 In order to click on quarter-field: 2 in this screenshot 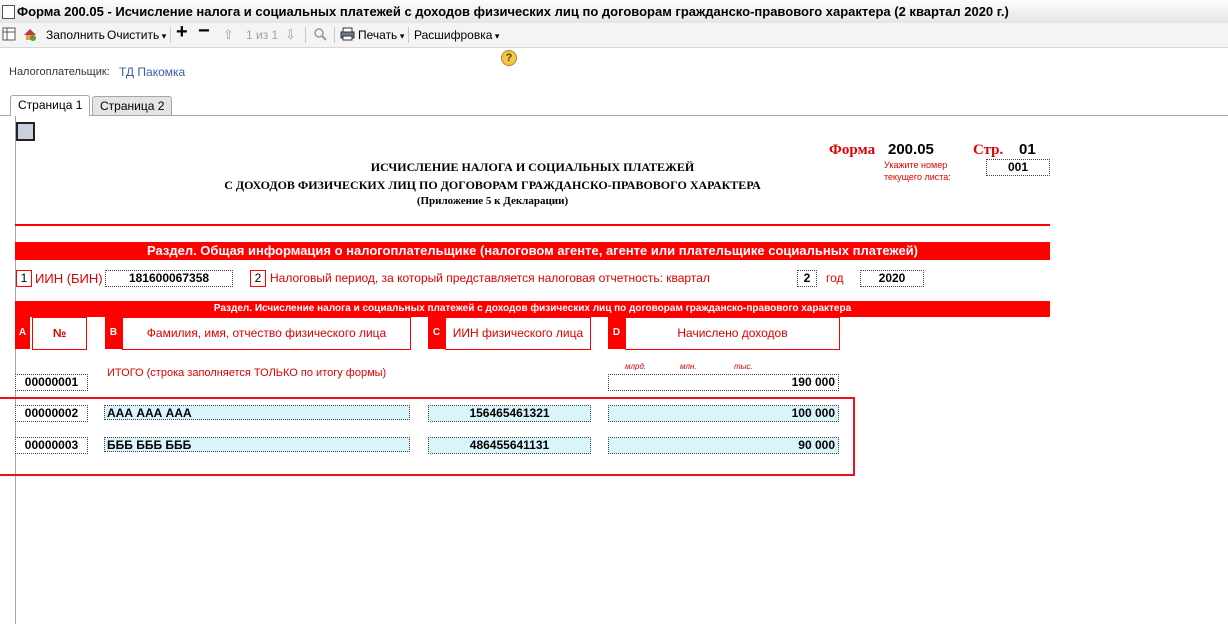, I will do `click(807, 278)`.